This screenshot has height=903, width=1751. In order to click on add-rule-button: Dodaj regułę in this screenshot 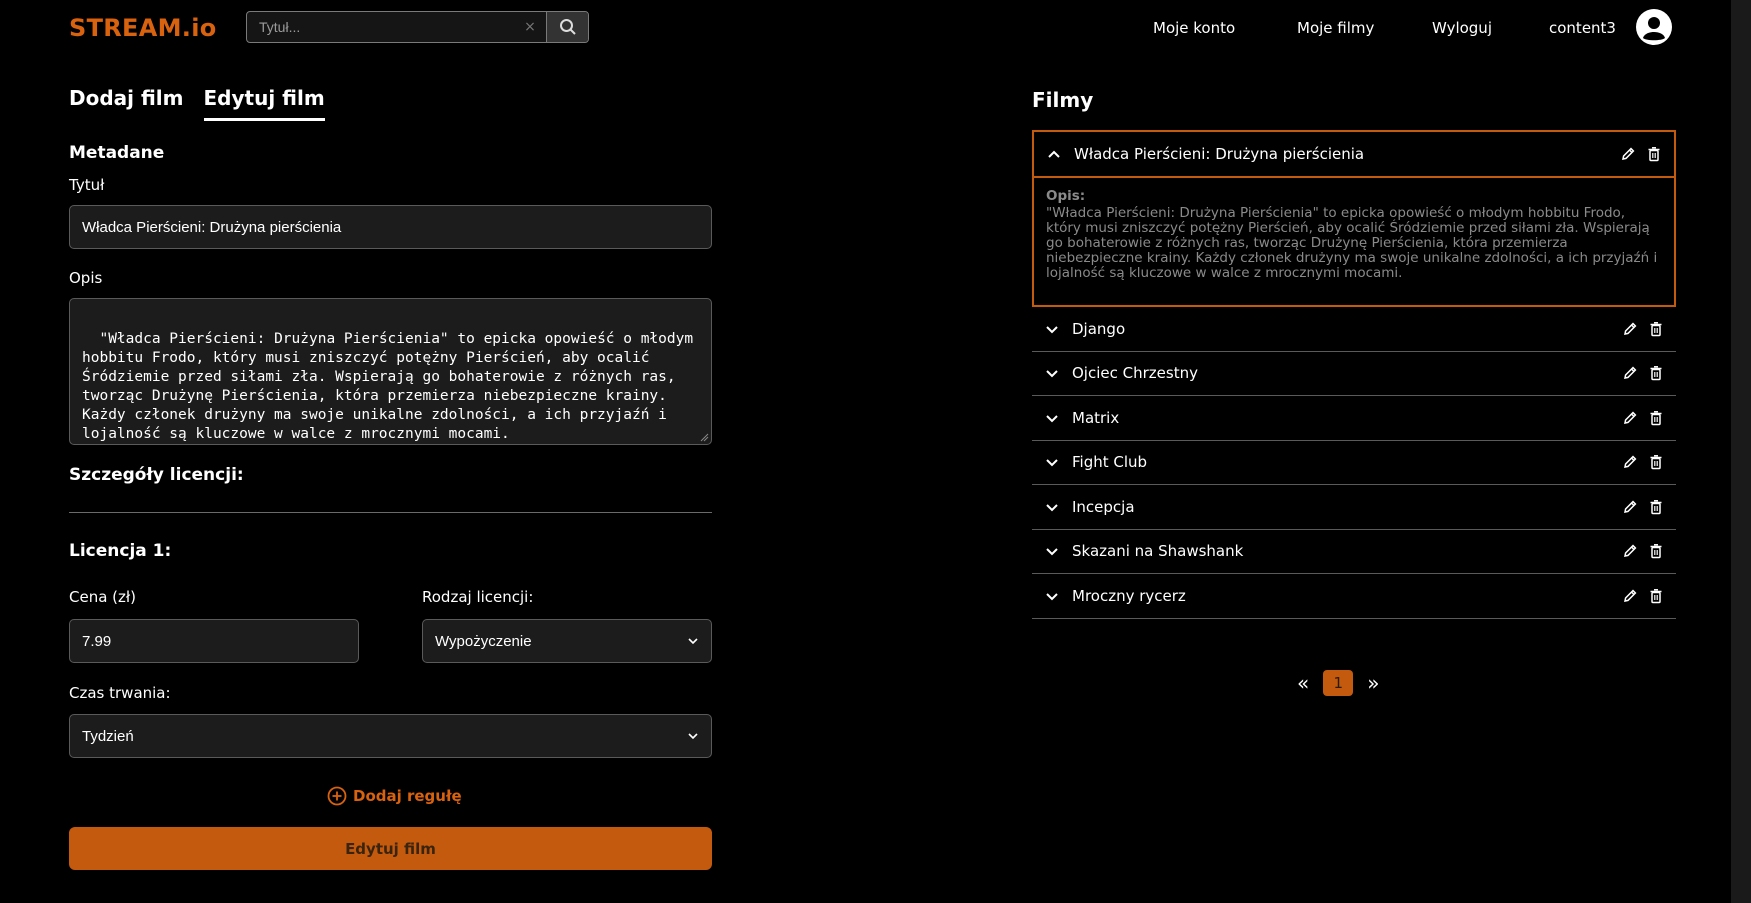, I will do `click(394, 796)`.